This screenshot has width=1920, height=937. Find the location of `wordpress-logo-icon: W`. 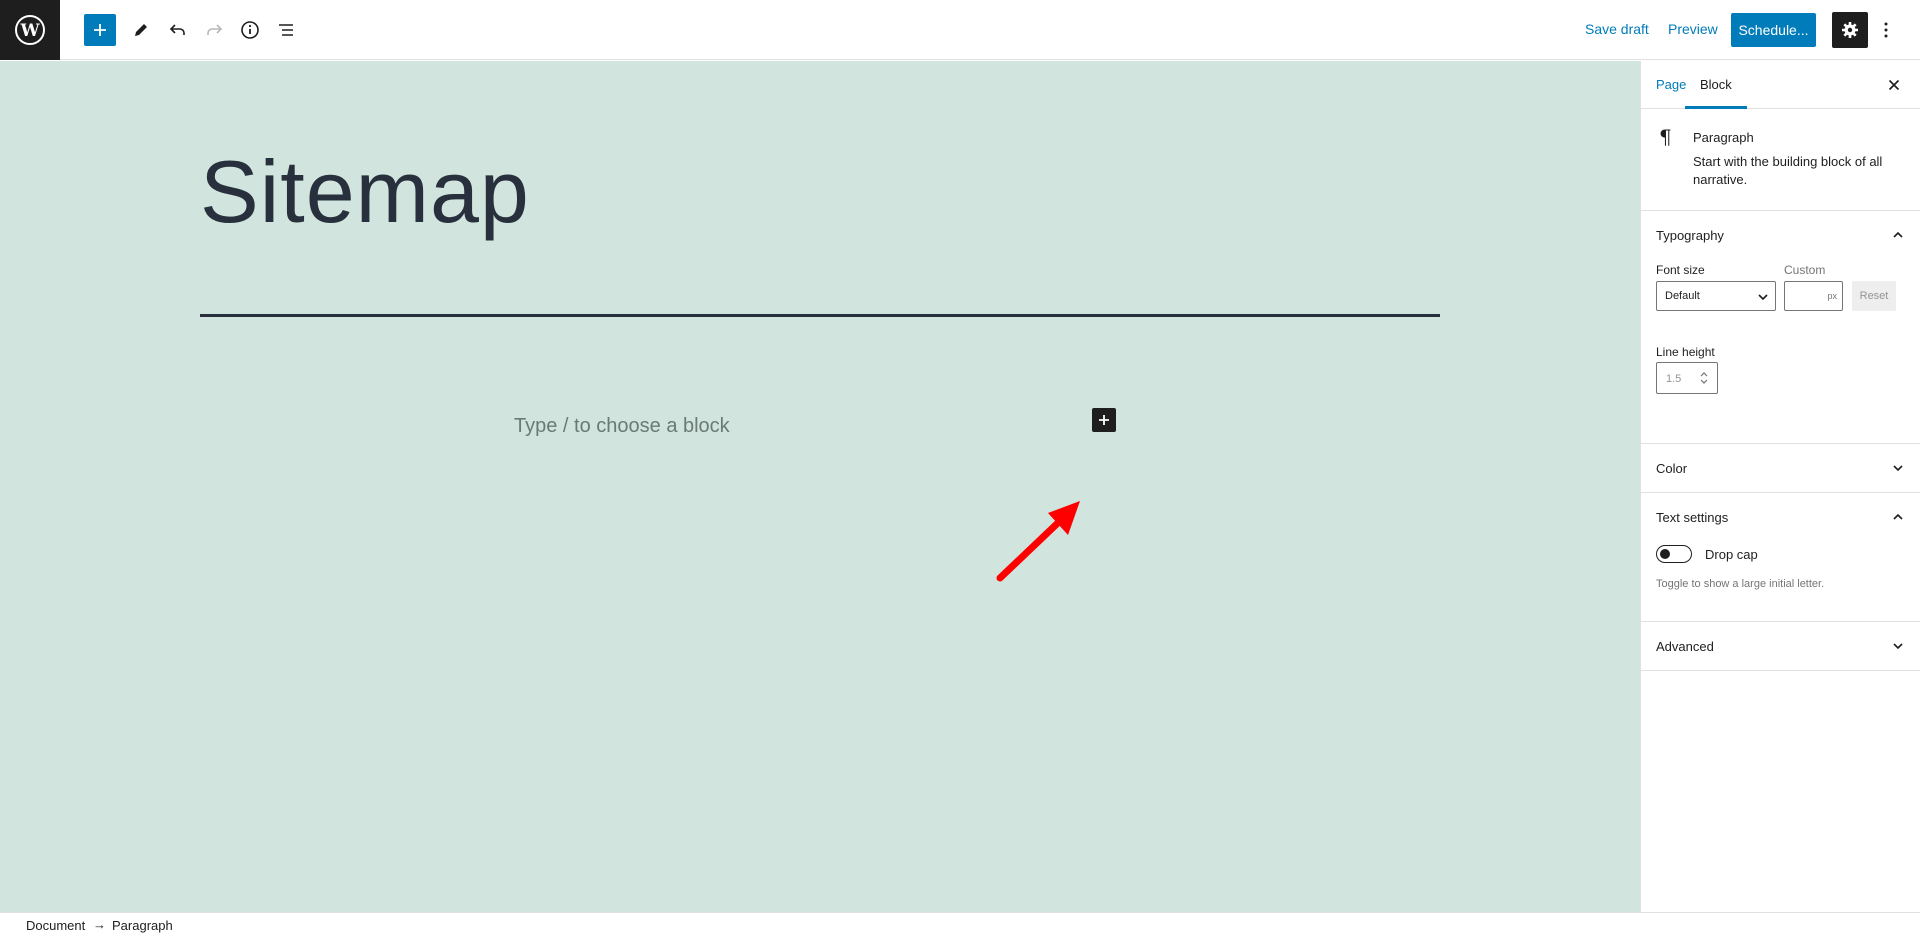

wordpress-logo-icon: W is located at coordinates (30, 30).